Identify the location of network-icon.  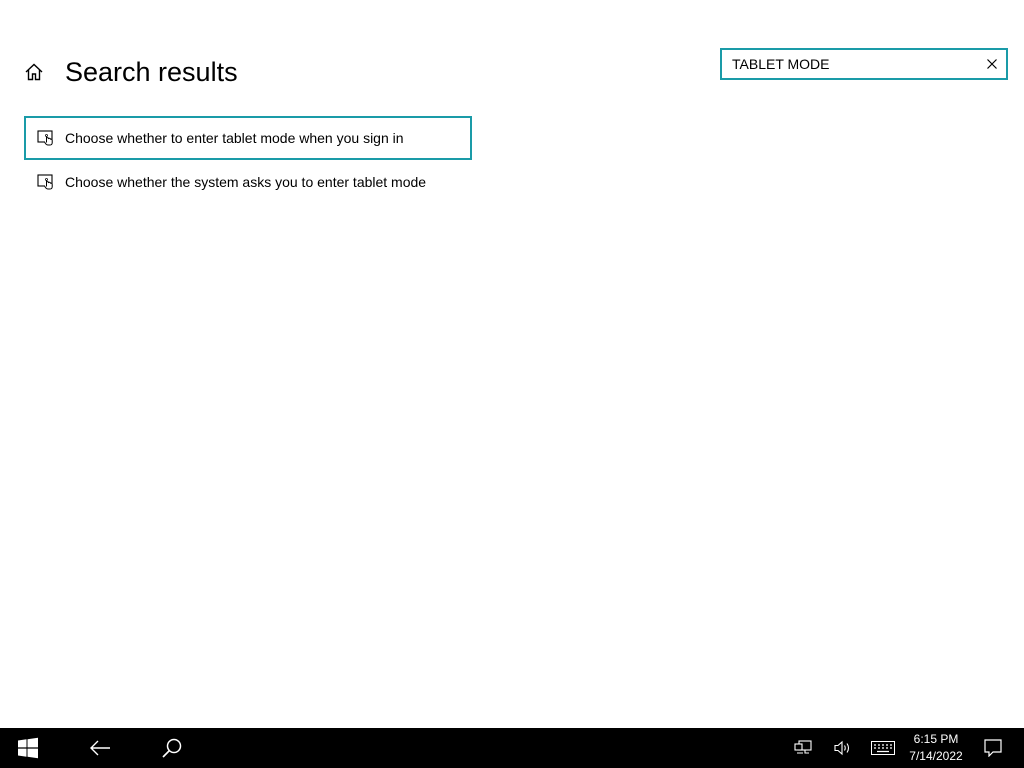
(803, 747).